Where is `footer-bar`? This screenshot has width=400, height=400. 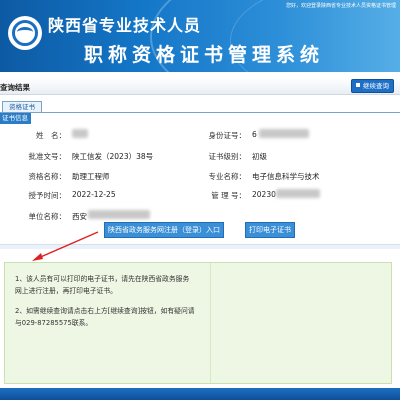
footer-bar is located at coordinates (200, 394).